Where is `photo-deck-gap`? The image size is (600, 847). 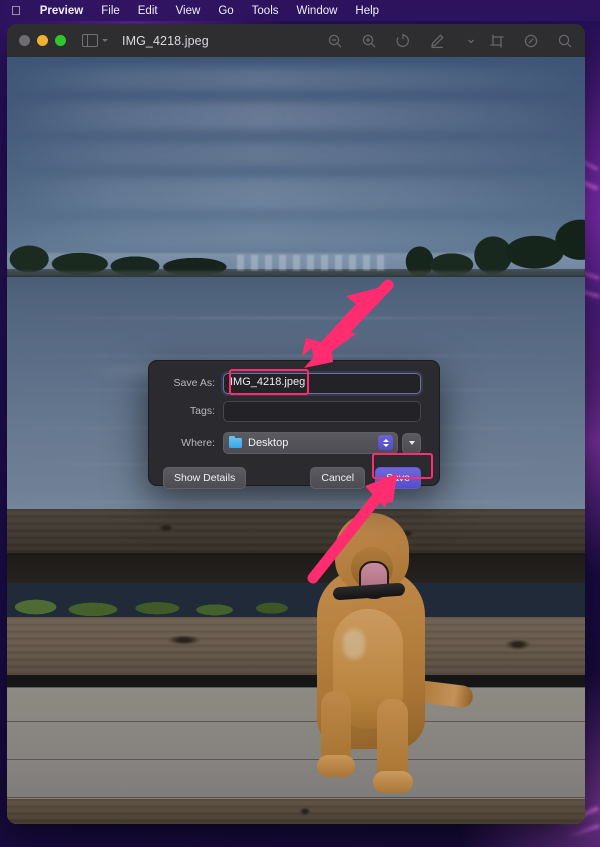
photo-deck-gap is located at coordinates (296, 681).